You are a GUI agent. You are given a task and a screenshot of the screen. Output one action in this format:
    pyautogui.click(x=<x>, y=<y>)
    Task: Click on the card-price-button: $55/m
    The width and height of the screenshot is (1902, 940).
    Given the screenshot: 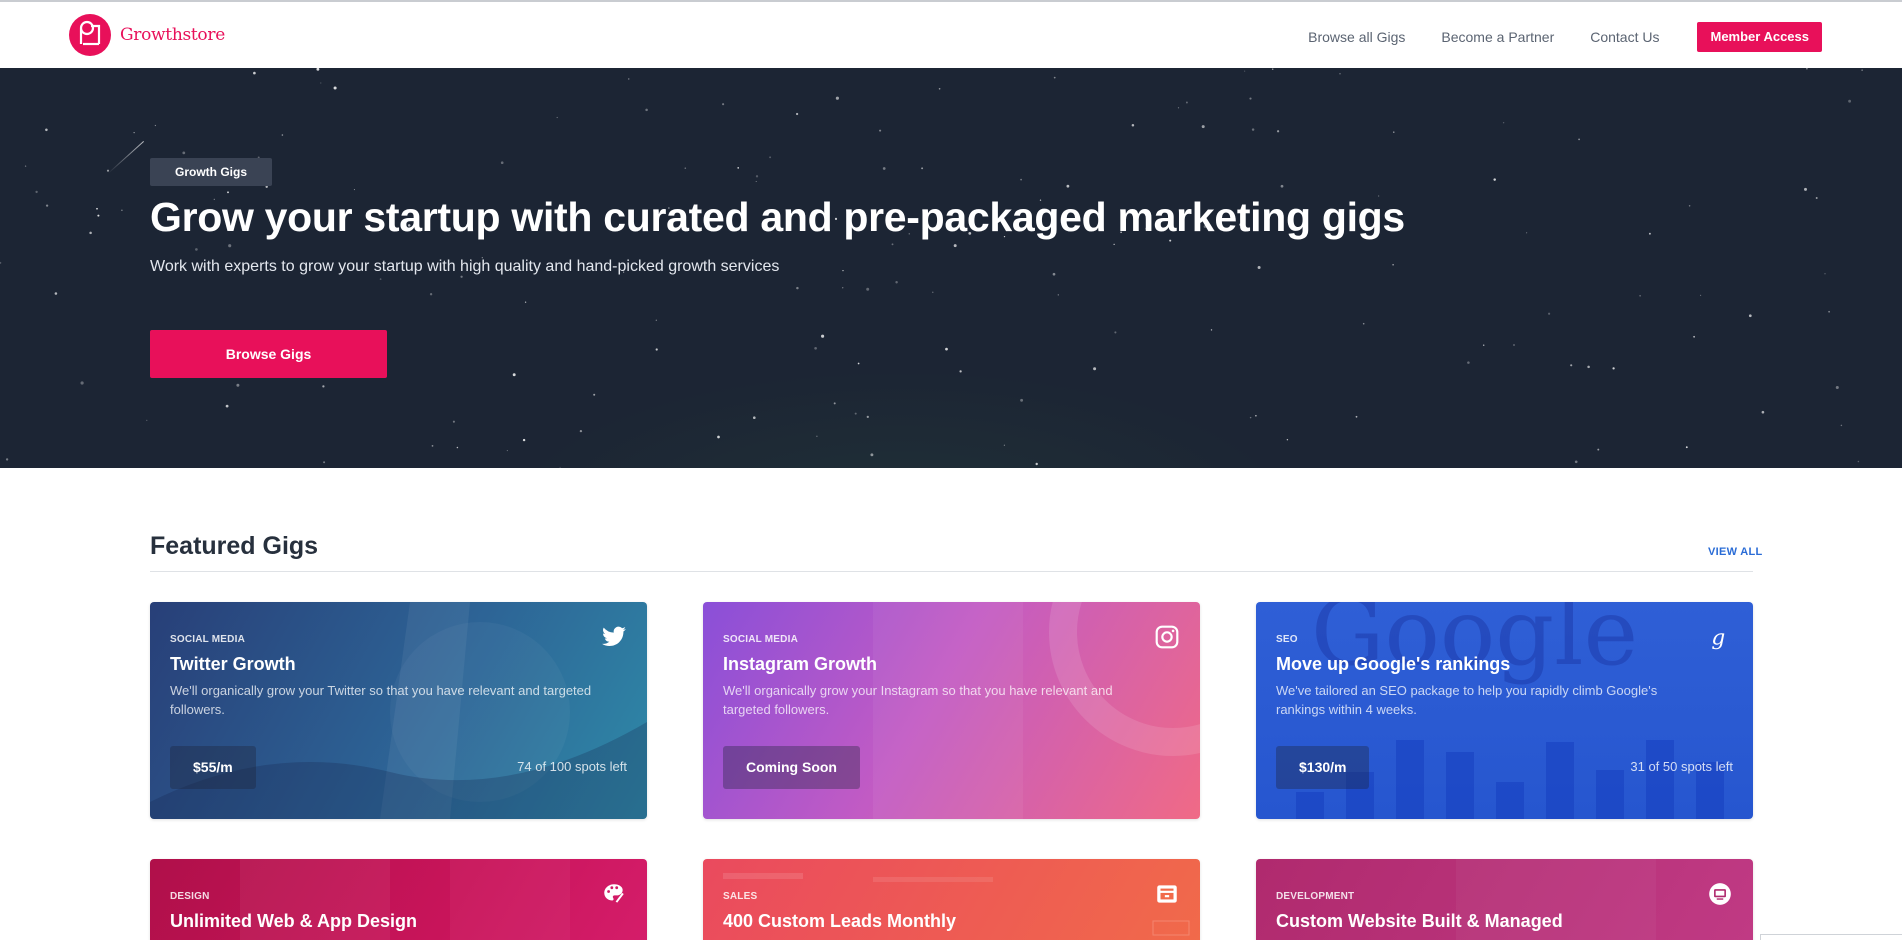 What is the action you would take?
    pyautogui.click(x=213, y=767)
    